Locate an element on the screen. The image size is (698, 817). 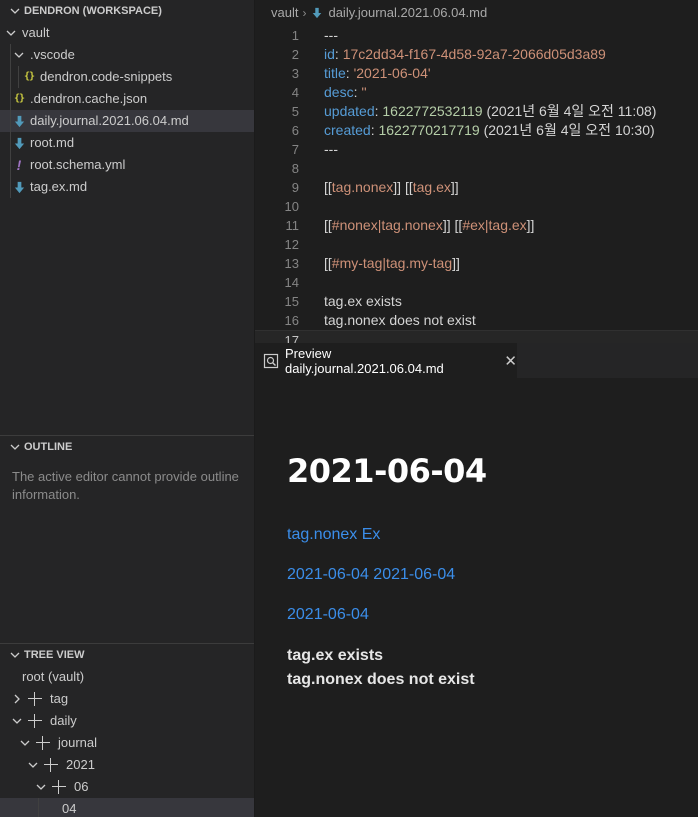
tree-item-tag-ex: tag.ex.md is located at coordinates (127, 187).